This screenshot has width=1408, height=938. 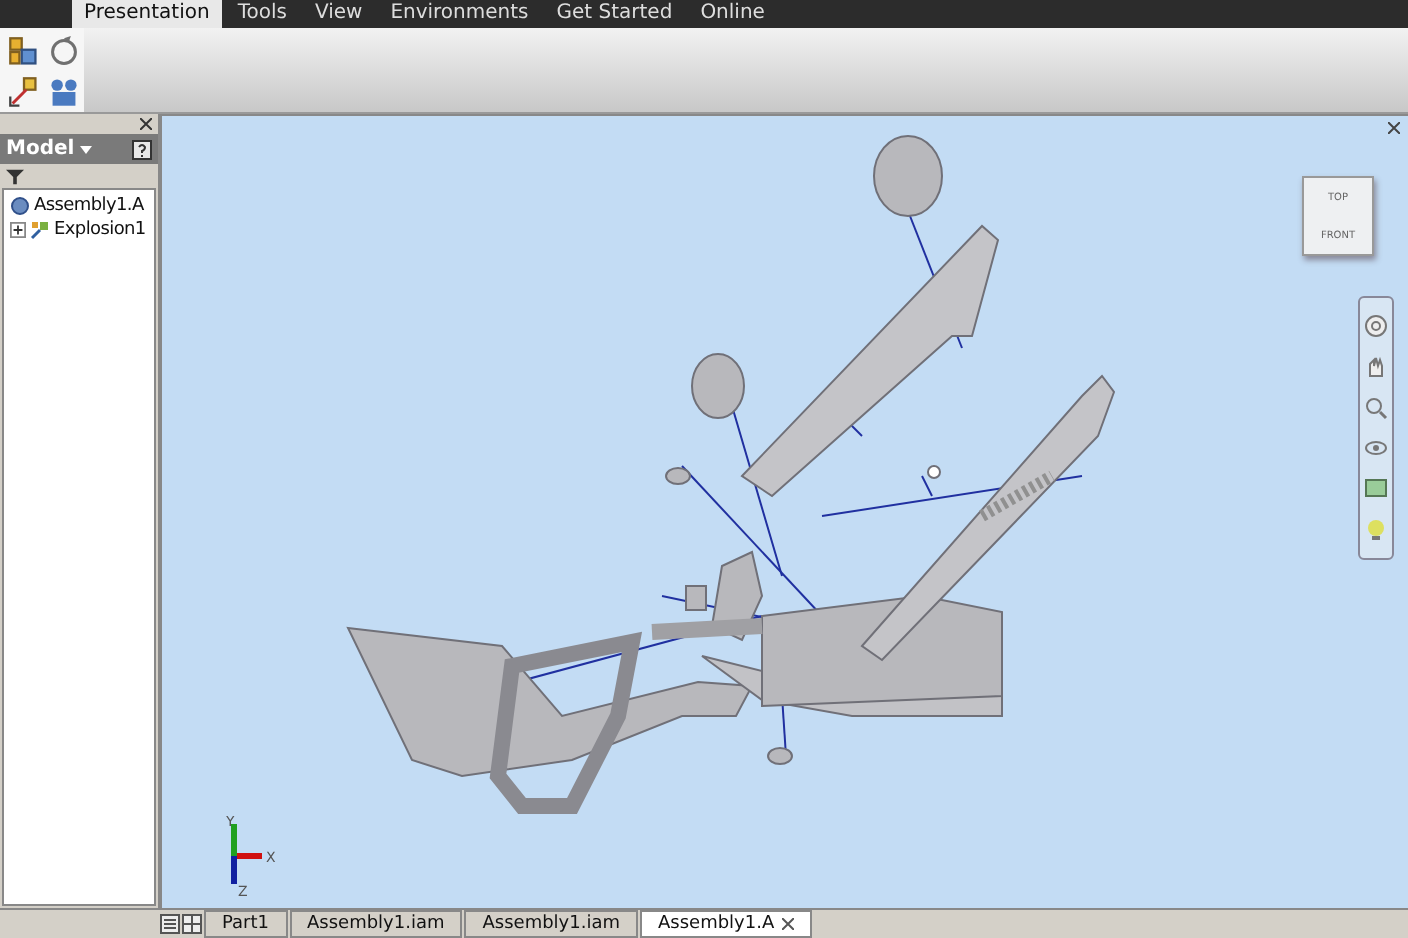 I want to click on spring-part, so click(x=1017, y=496).